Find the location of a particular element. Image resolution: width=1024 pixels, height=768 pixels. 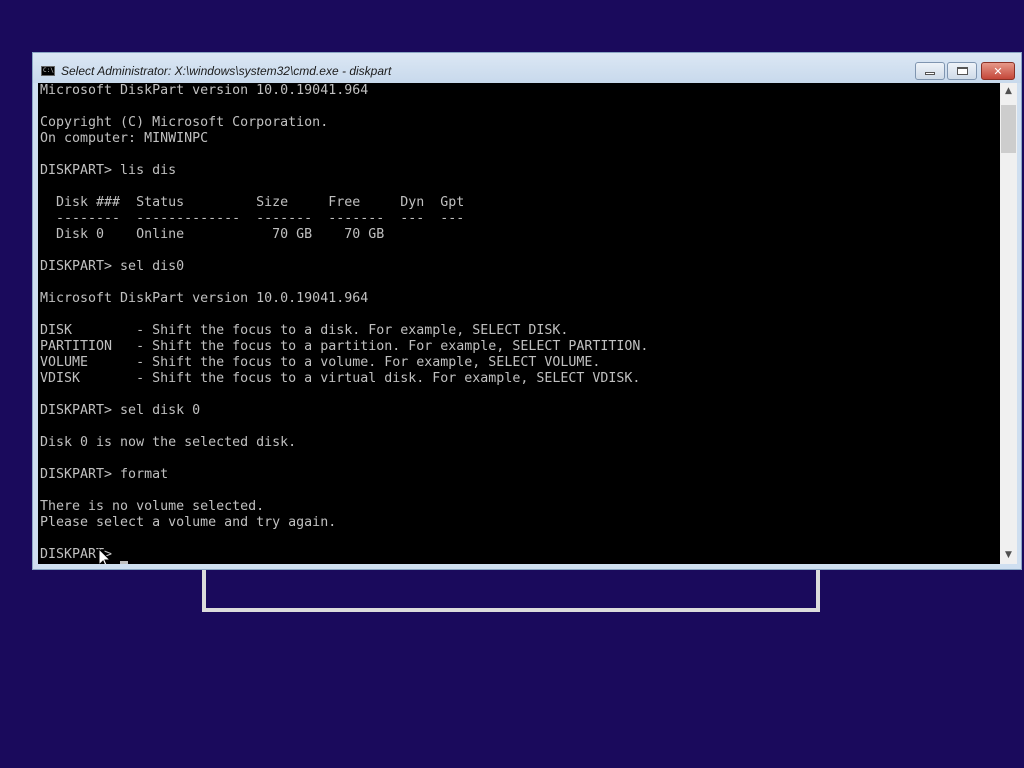

console-line: DISKPART> sel dis0 is located at coordinates (112, 266).